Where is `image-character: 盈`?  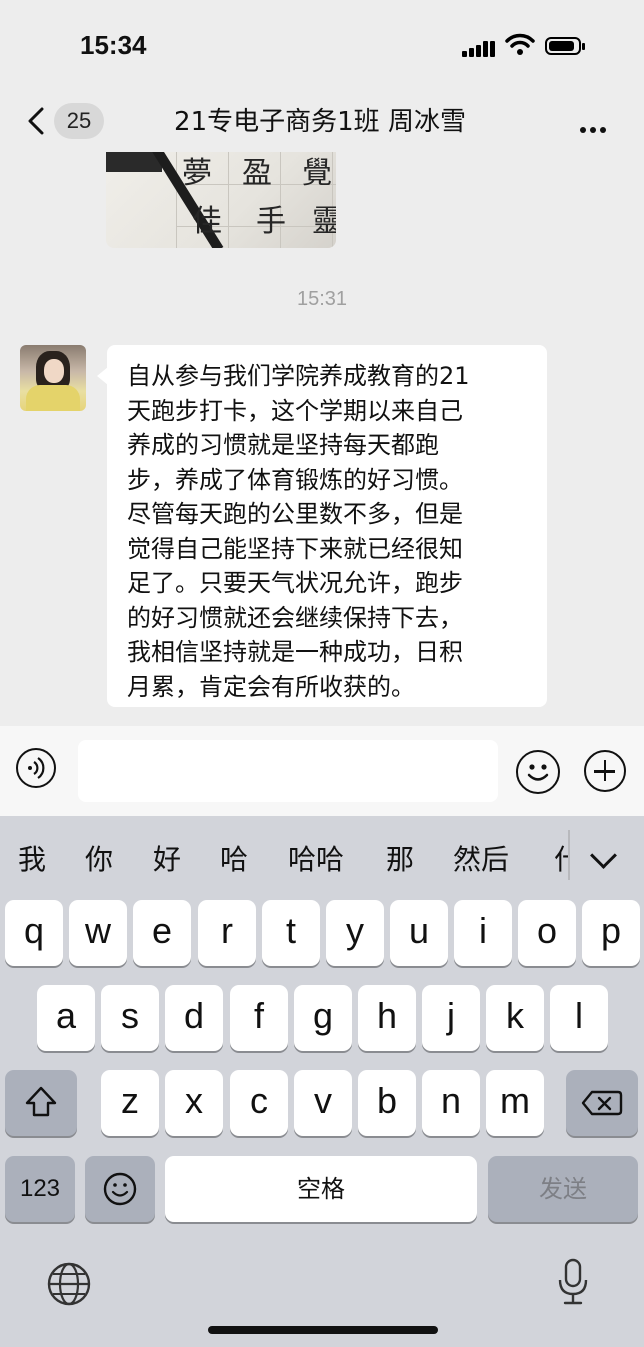 image-character: 盈 is located at coordinates (257, 173).